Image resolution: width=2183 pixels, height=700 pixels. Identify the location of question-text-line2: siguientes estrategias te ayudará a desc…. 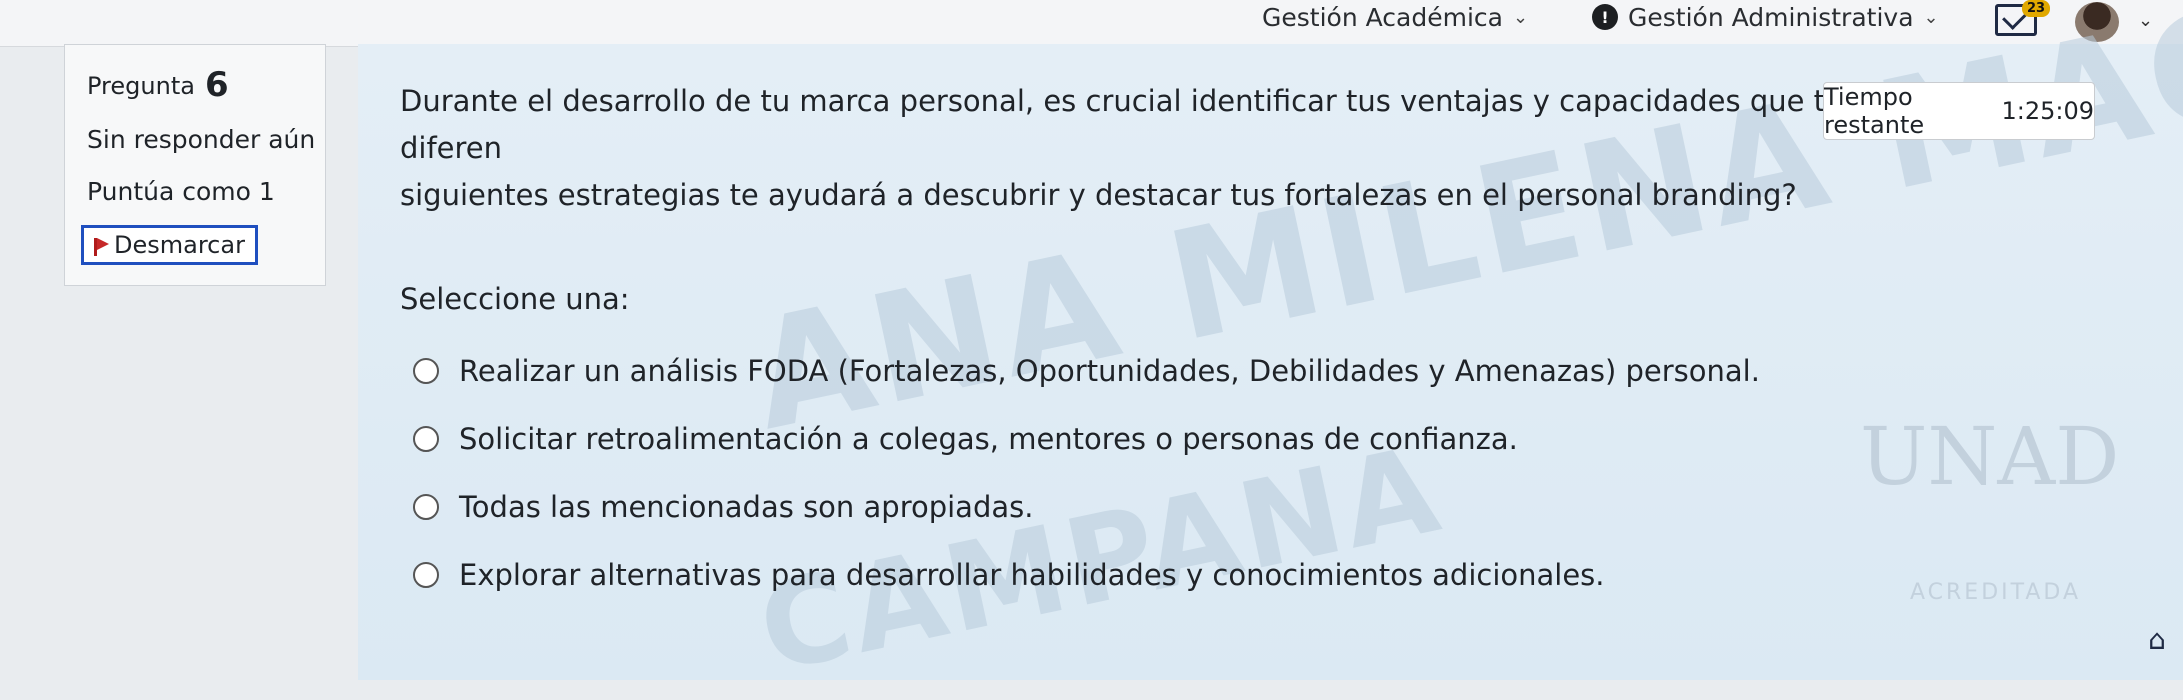
(1098, 195).